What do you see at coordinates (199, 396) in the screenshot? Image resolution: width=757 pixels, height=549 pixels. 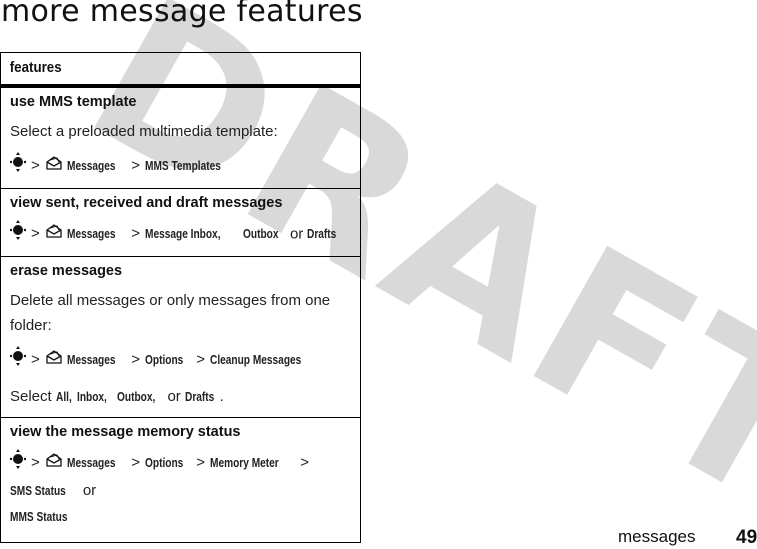 I see `option-item: Drafts` at bounding box center [199, 396].